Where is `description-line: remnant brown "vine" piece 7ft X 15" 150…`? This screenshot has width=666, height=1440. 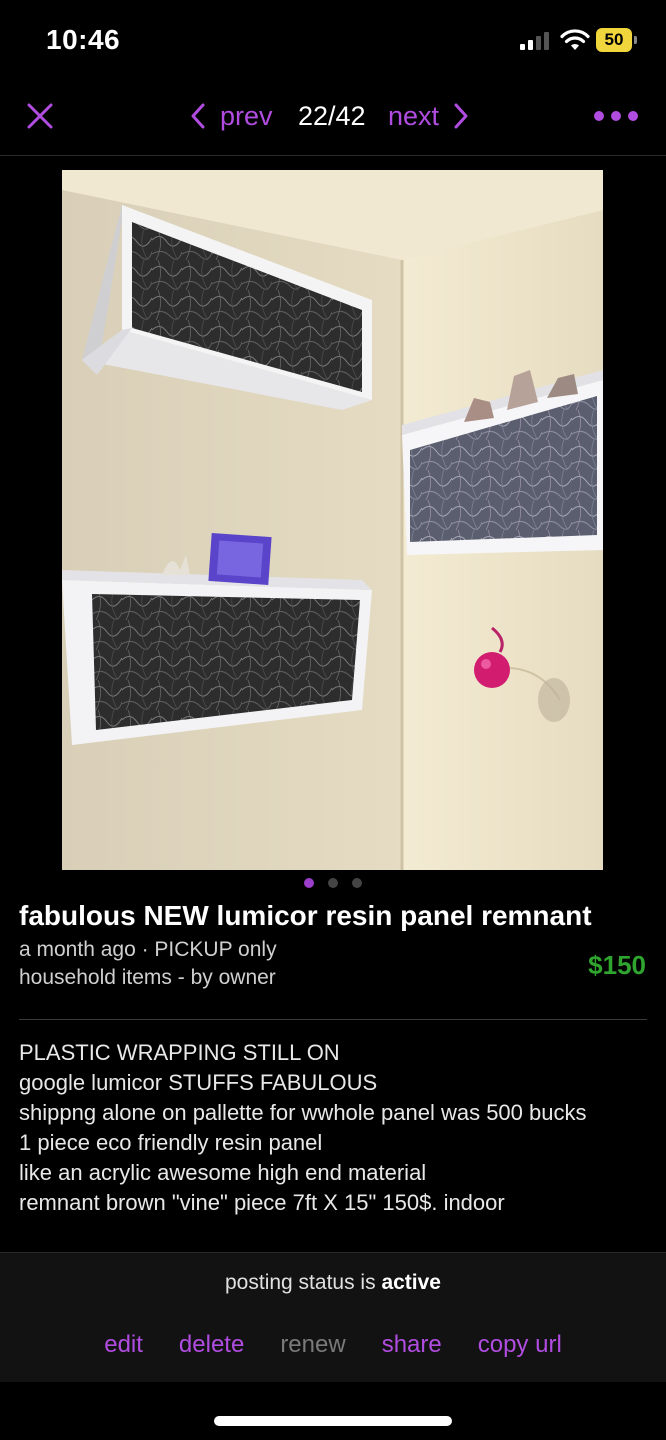 description-line: remnant brown "vine" piece 7ft X 15" 150… is located at coordinates (262, 1202).